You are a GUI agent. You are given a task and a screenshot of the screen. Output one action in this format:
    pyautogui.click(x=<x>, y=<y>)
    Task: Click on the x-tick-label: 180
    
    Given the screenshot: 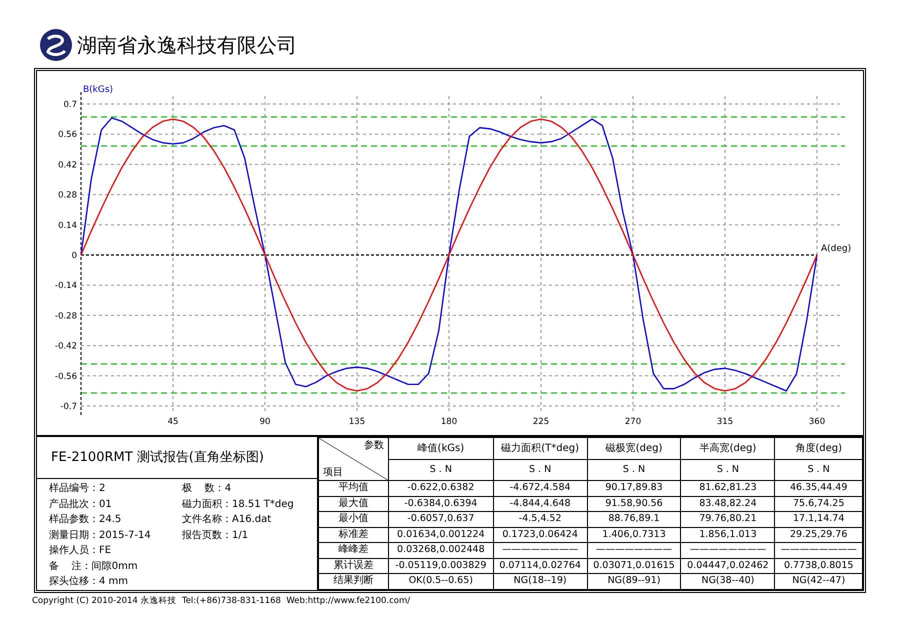 What is the action you would take?
    pyautogui.click(x=449, y=422)
    